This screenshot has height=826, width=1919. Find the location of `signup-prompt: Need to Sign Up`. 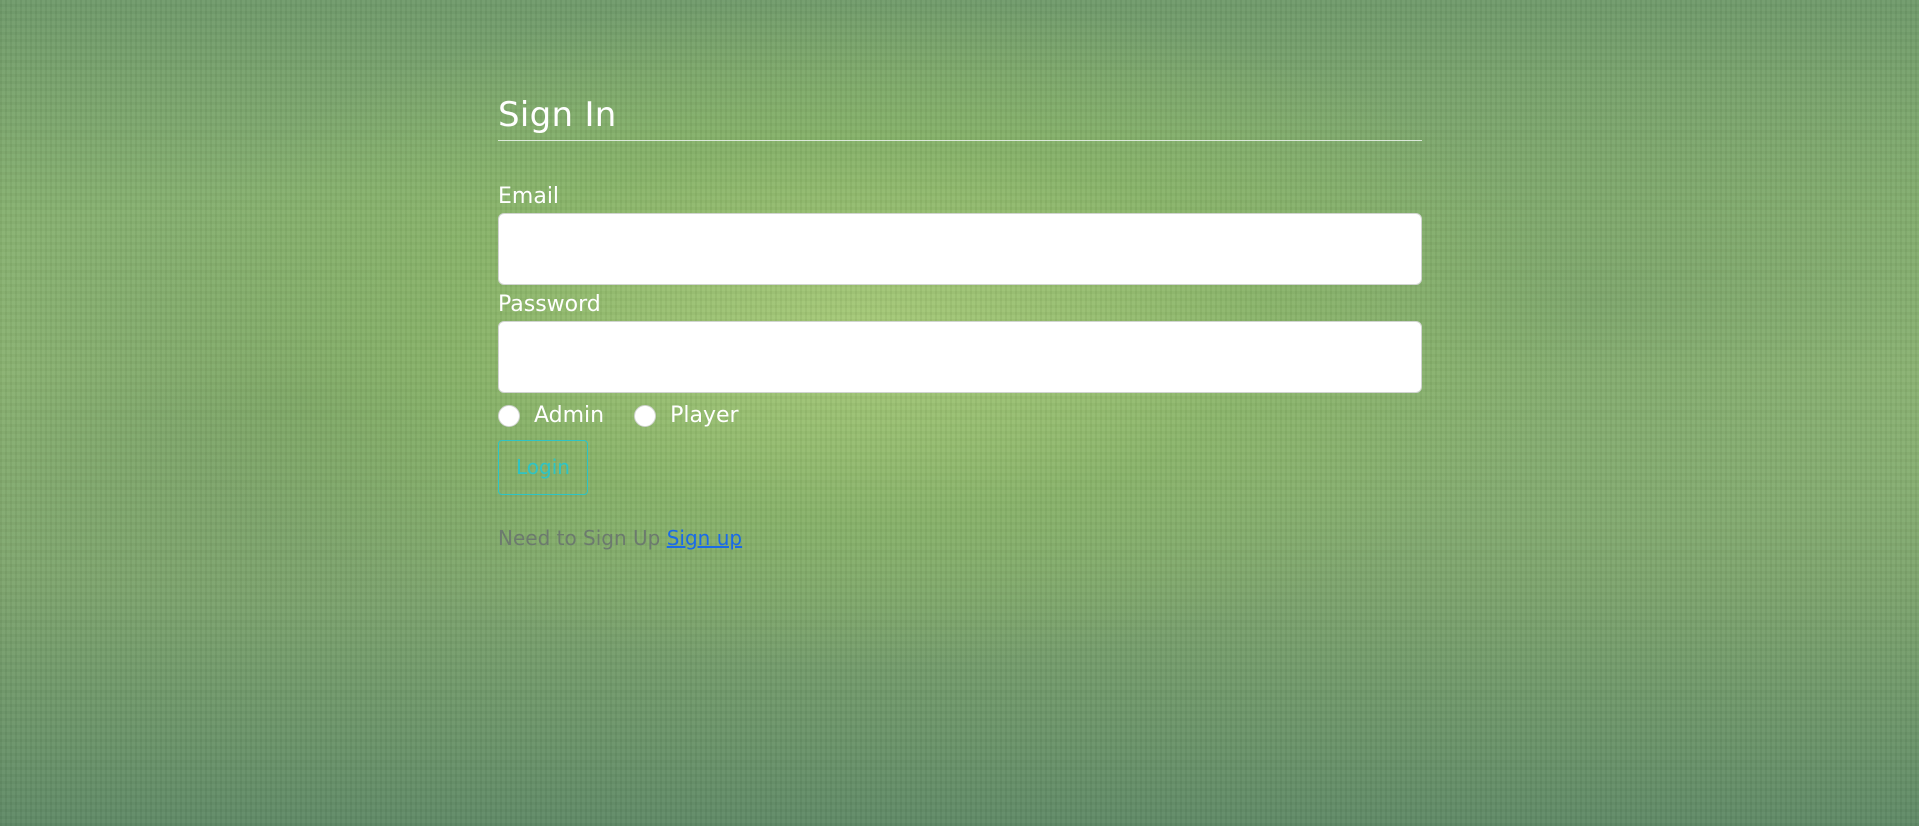

signup-prompt: Need to Sign Up is located at coordinates (579, 538).